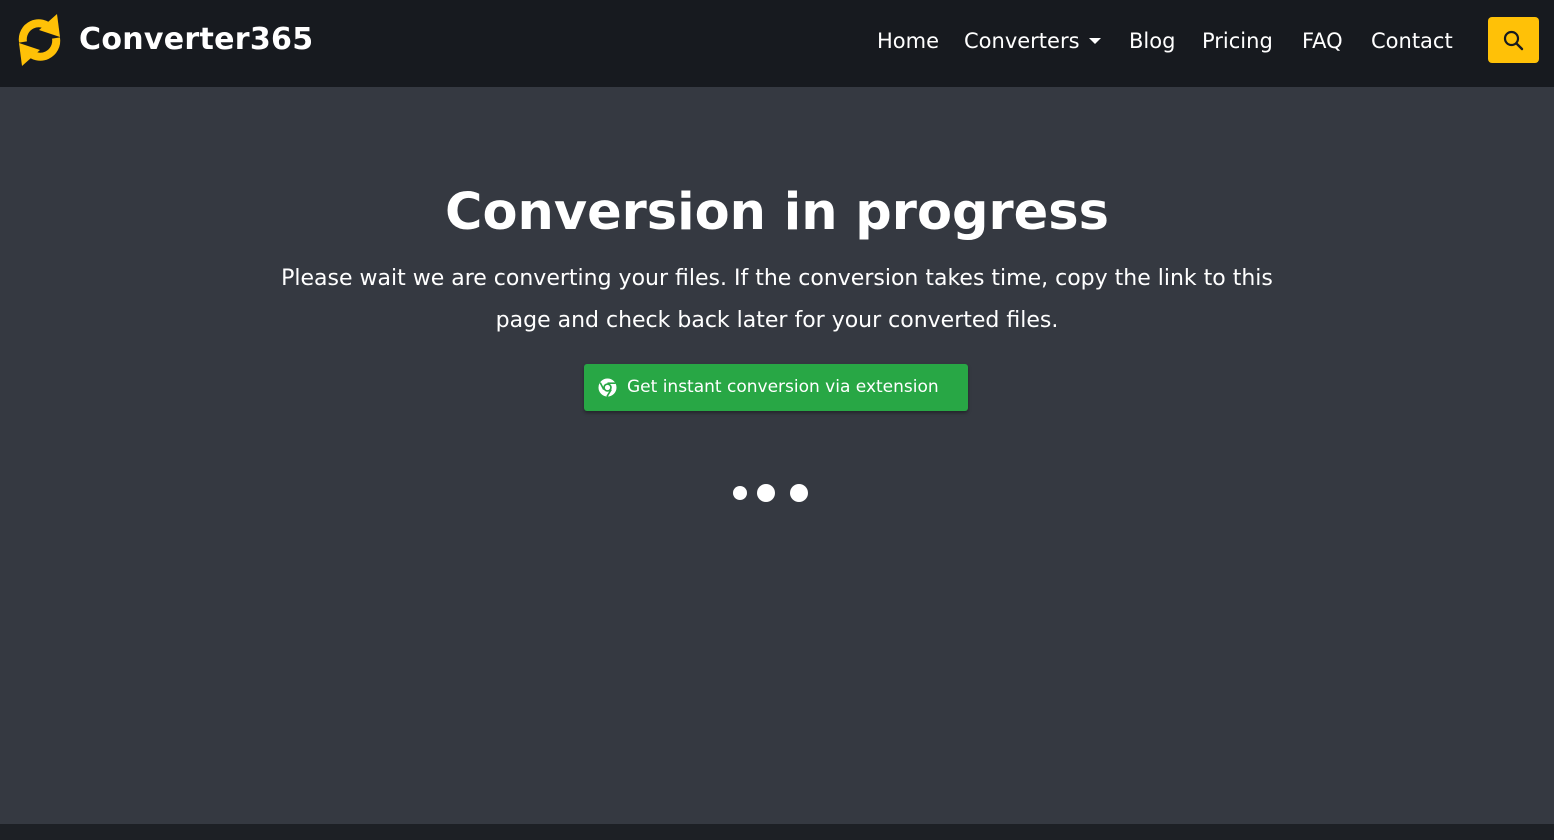 The height and width of the screenshot is (840, 1554). Describe the element at coordinates (1152, 41) in the screenshot. I see `nav-blog-link: Blog` at that location.